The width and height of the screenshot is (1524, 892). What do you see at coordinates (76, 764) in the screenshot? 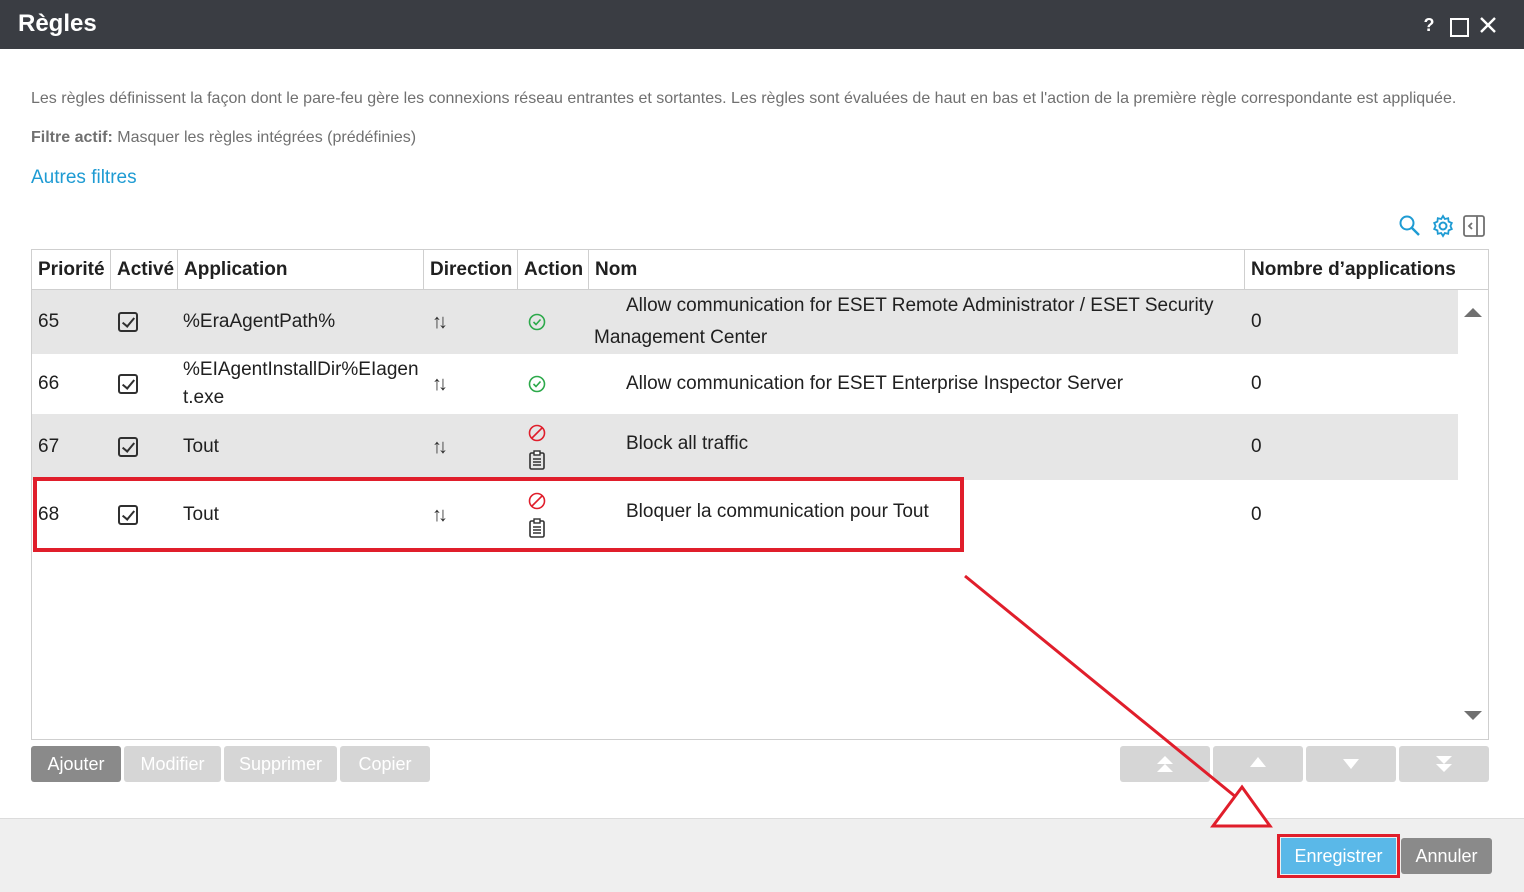
I see `add-button: Ajouter` at bounding box center [76, 764].